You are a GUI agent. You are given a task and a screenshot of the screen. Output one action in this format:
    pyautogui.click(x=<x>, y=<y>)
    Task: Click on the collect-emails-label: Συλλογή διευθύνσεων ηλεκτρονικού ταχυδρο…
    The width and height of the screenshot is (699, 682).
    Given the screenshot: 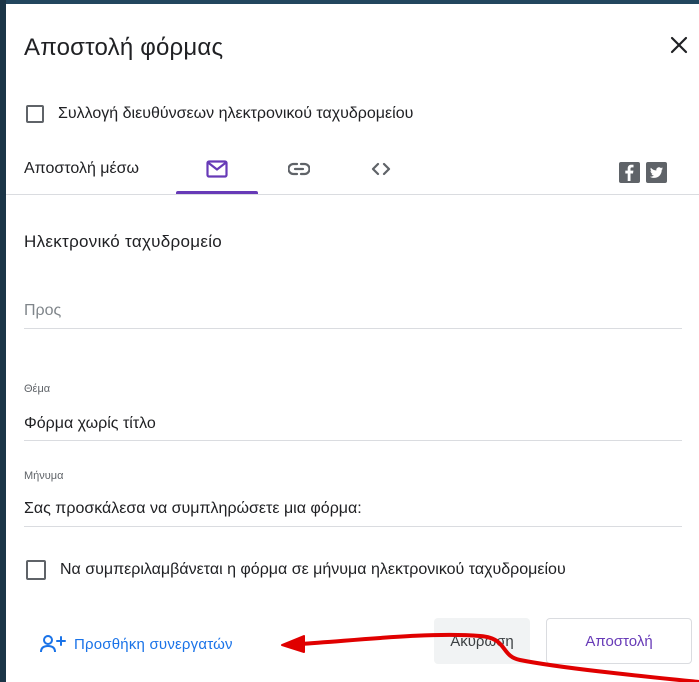 What is the action you would take?
    pyautogui.click(x=236, y=113)
    